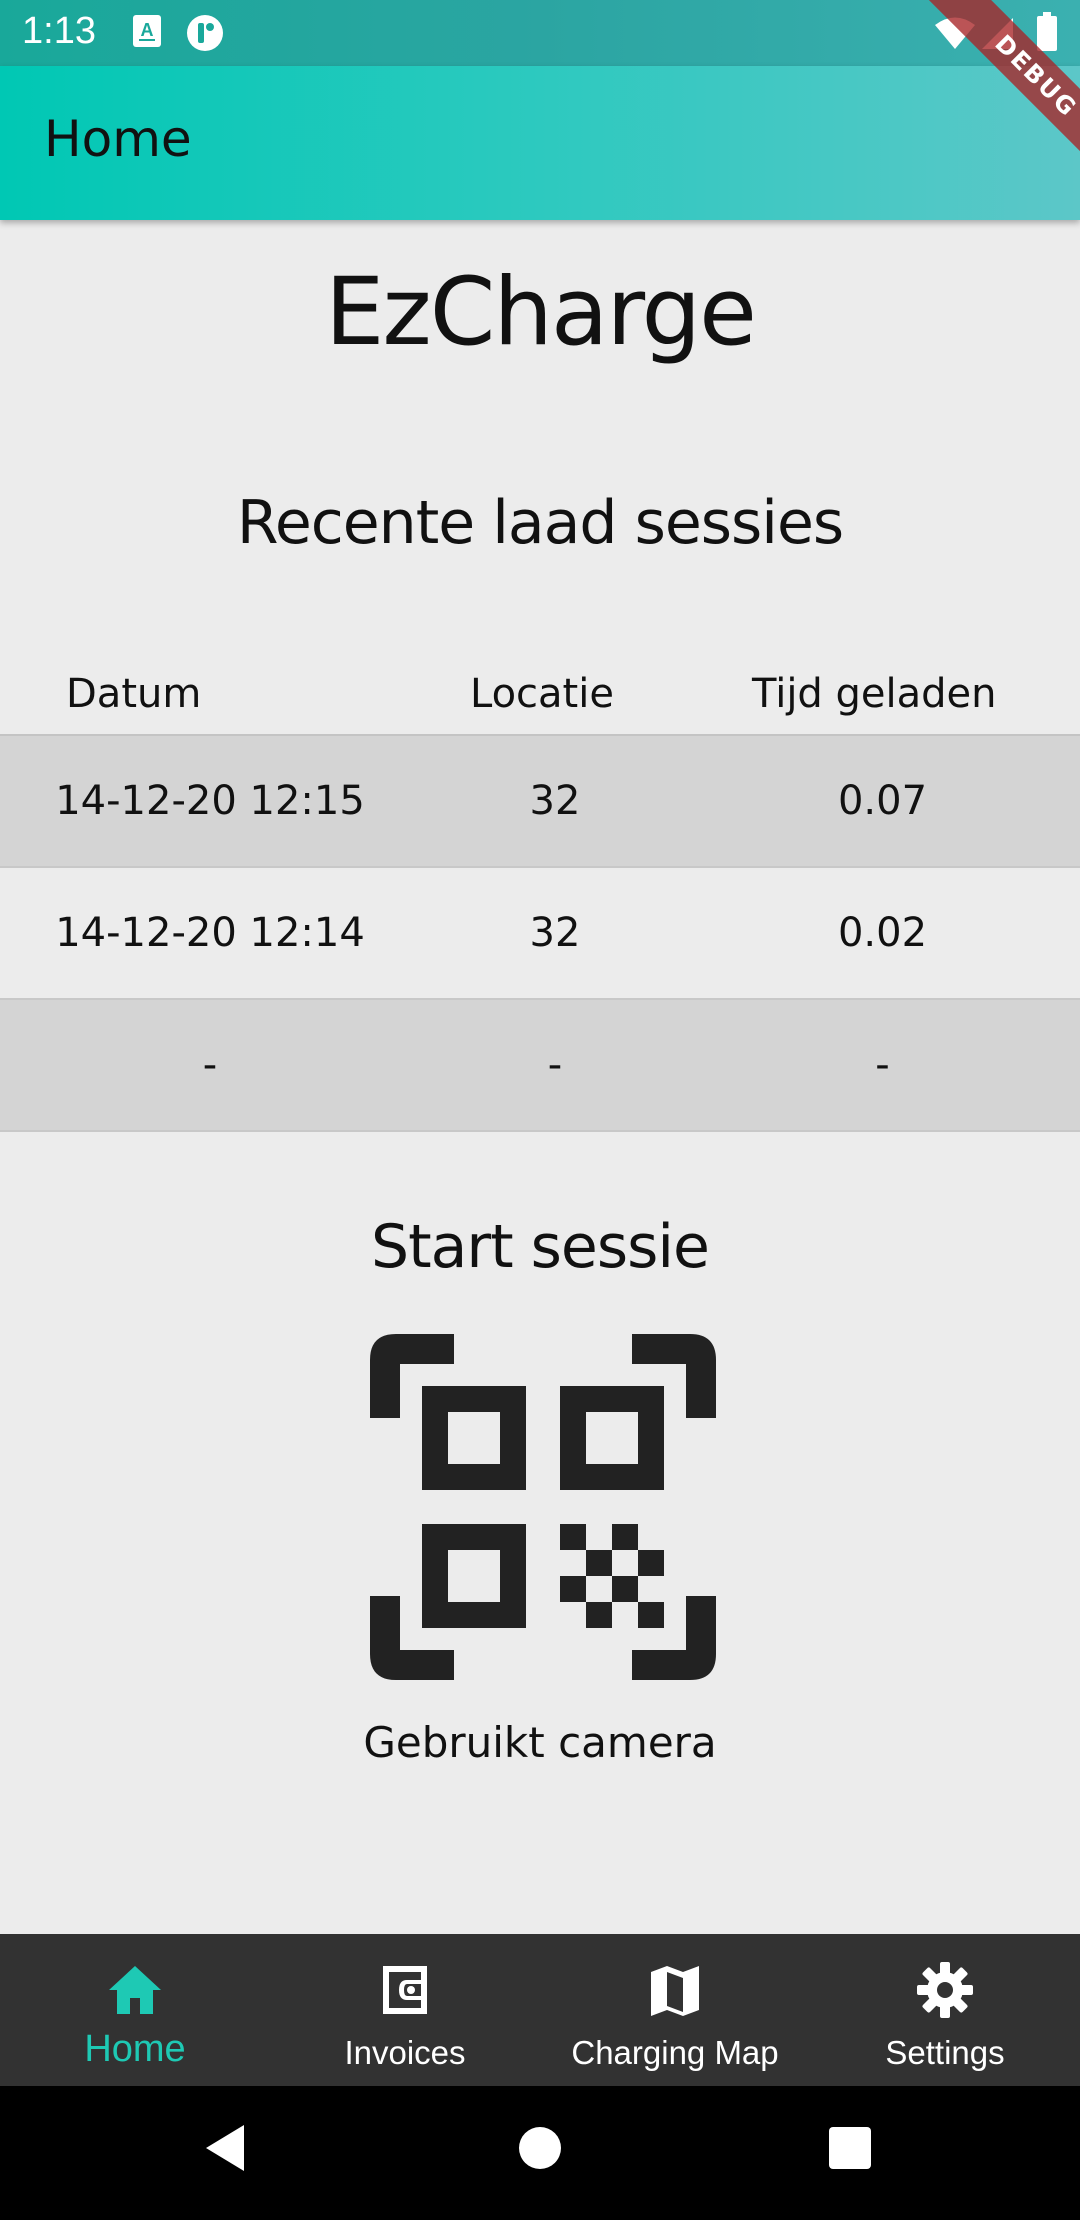  Describe the element at coordinates (205, 35) in the screenshot. I see `circle-app-icon` at that location.